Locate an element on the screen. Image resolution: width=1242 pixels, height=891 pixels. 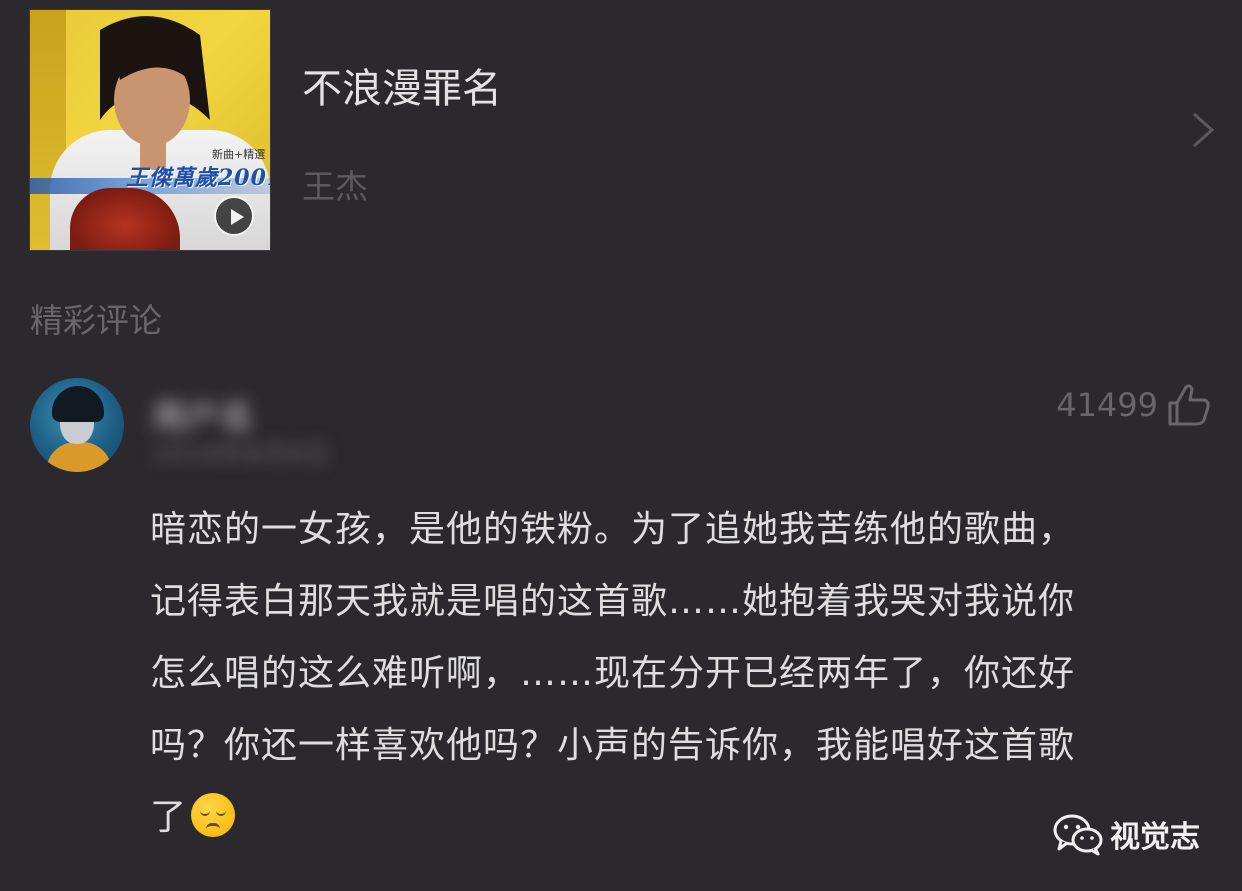
avatar is located at coordinates (77, 425).